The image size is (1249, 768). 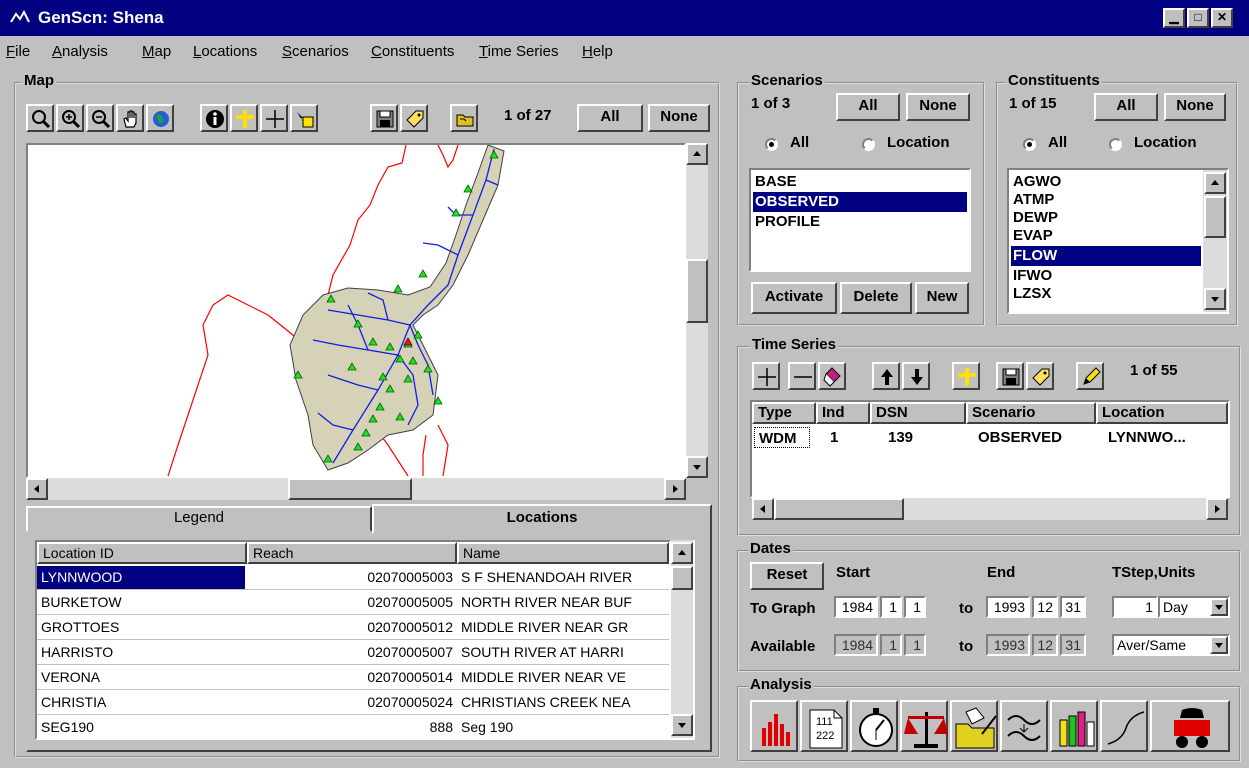 I want to click on select-box-icon, so click(x=304, y=118).